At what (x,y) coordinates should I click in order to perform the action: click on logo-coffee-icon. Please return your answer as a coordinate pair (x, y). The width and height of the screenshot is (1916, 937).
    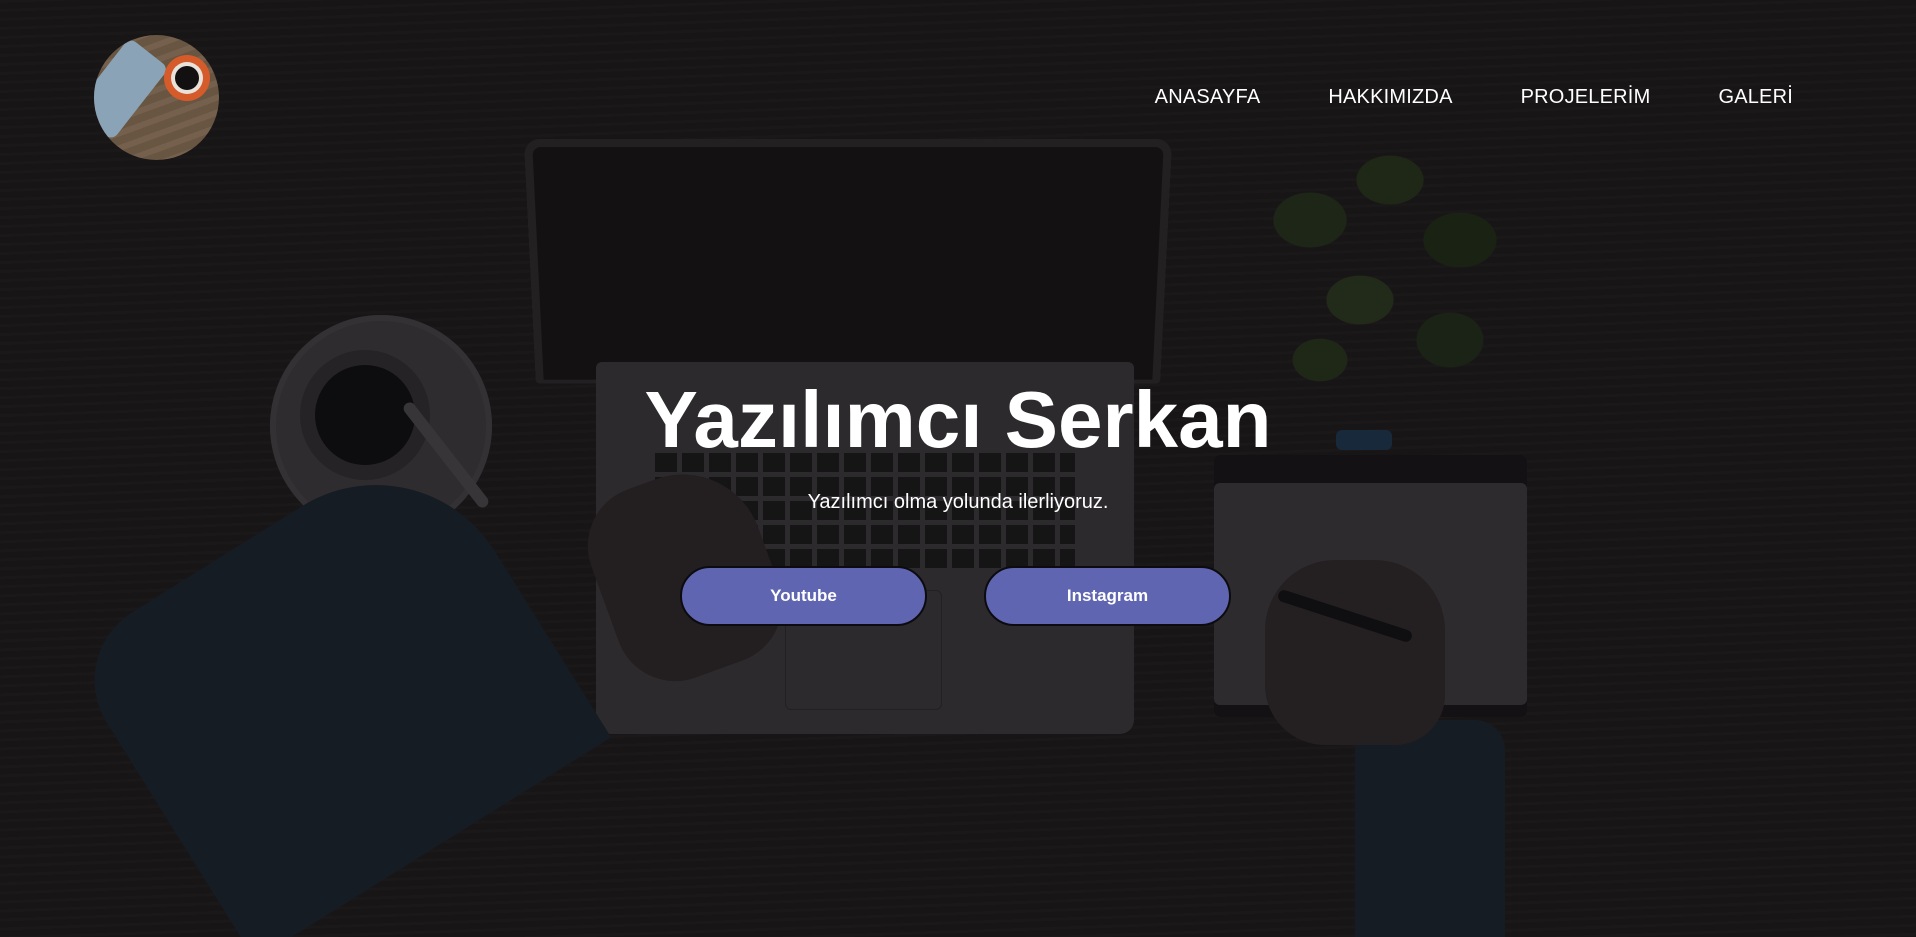
    Looking at the image, I should click on (187, 78).